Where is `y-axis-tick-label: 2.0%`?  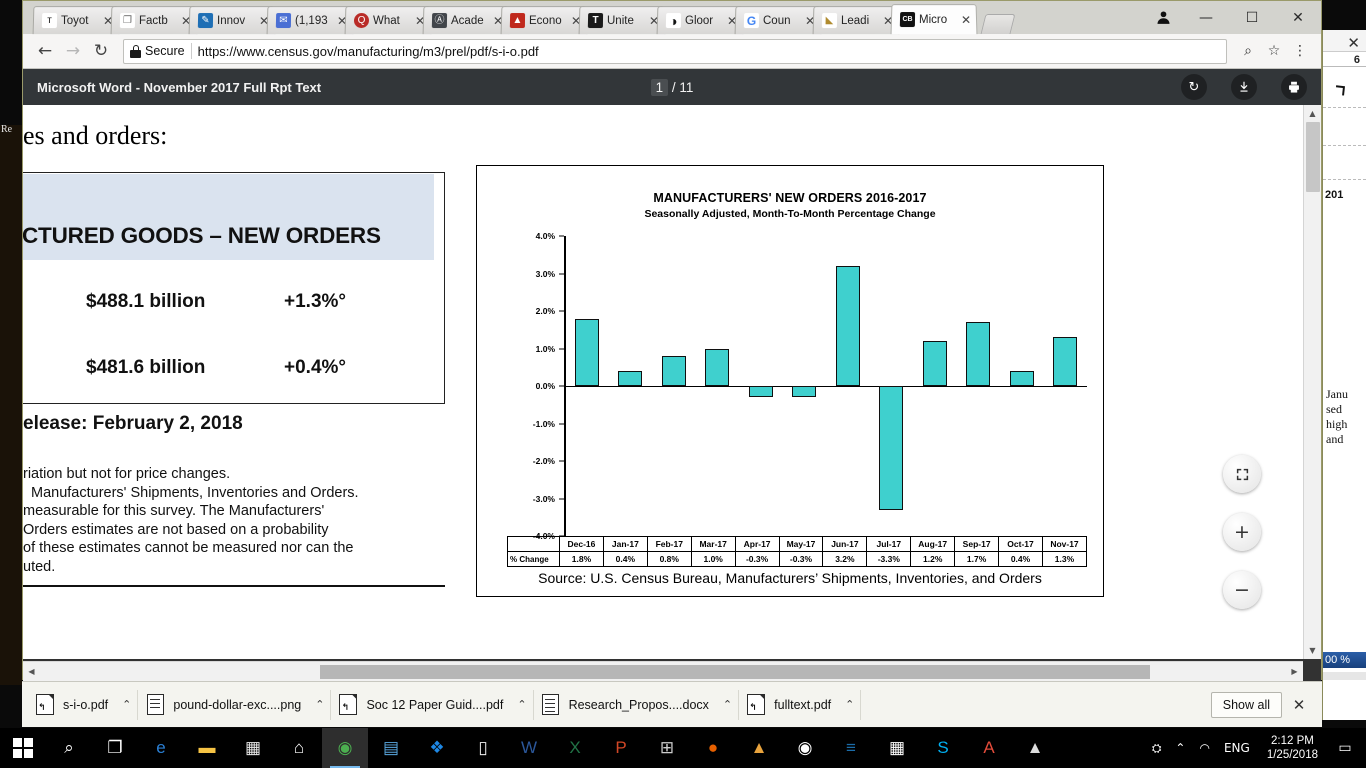
y-axis-tick-label: 2.0% is located at coordinates (545, 311).